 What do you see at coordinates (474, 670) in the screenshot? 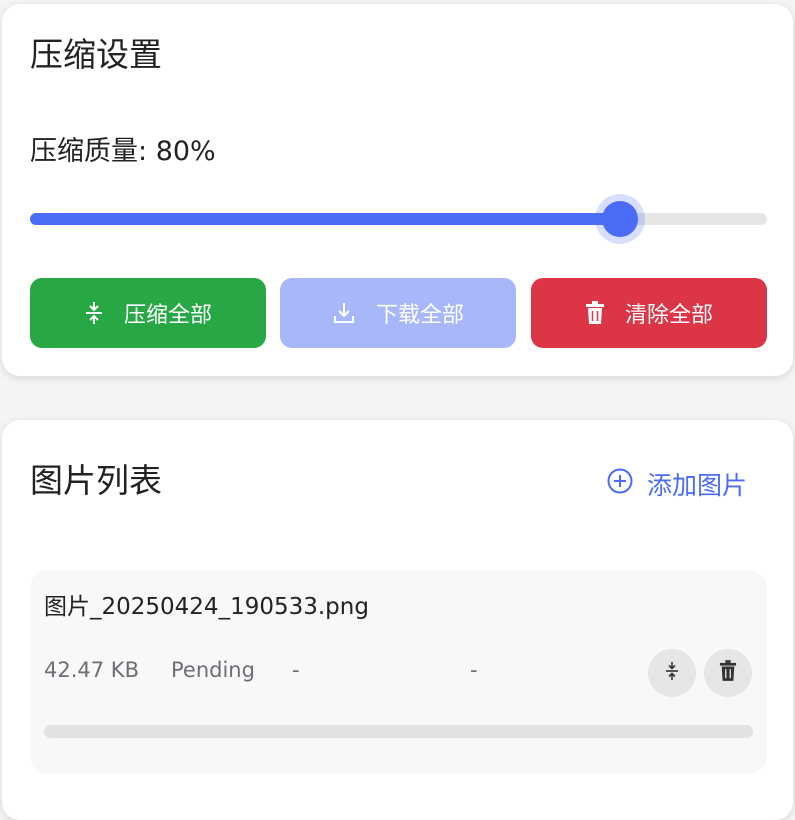
I see `compression-ratio: -` at bounding box center [474, 670].